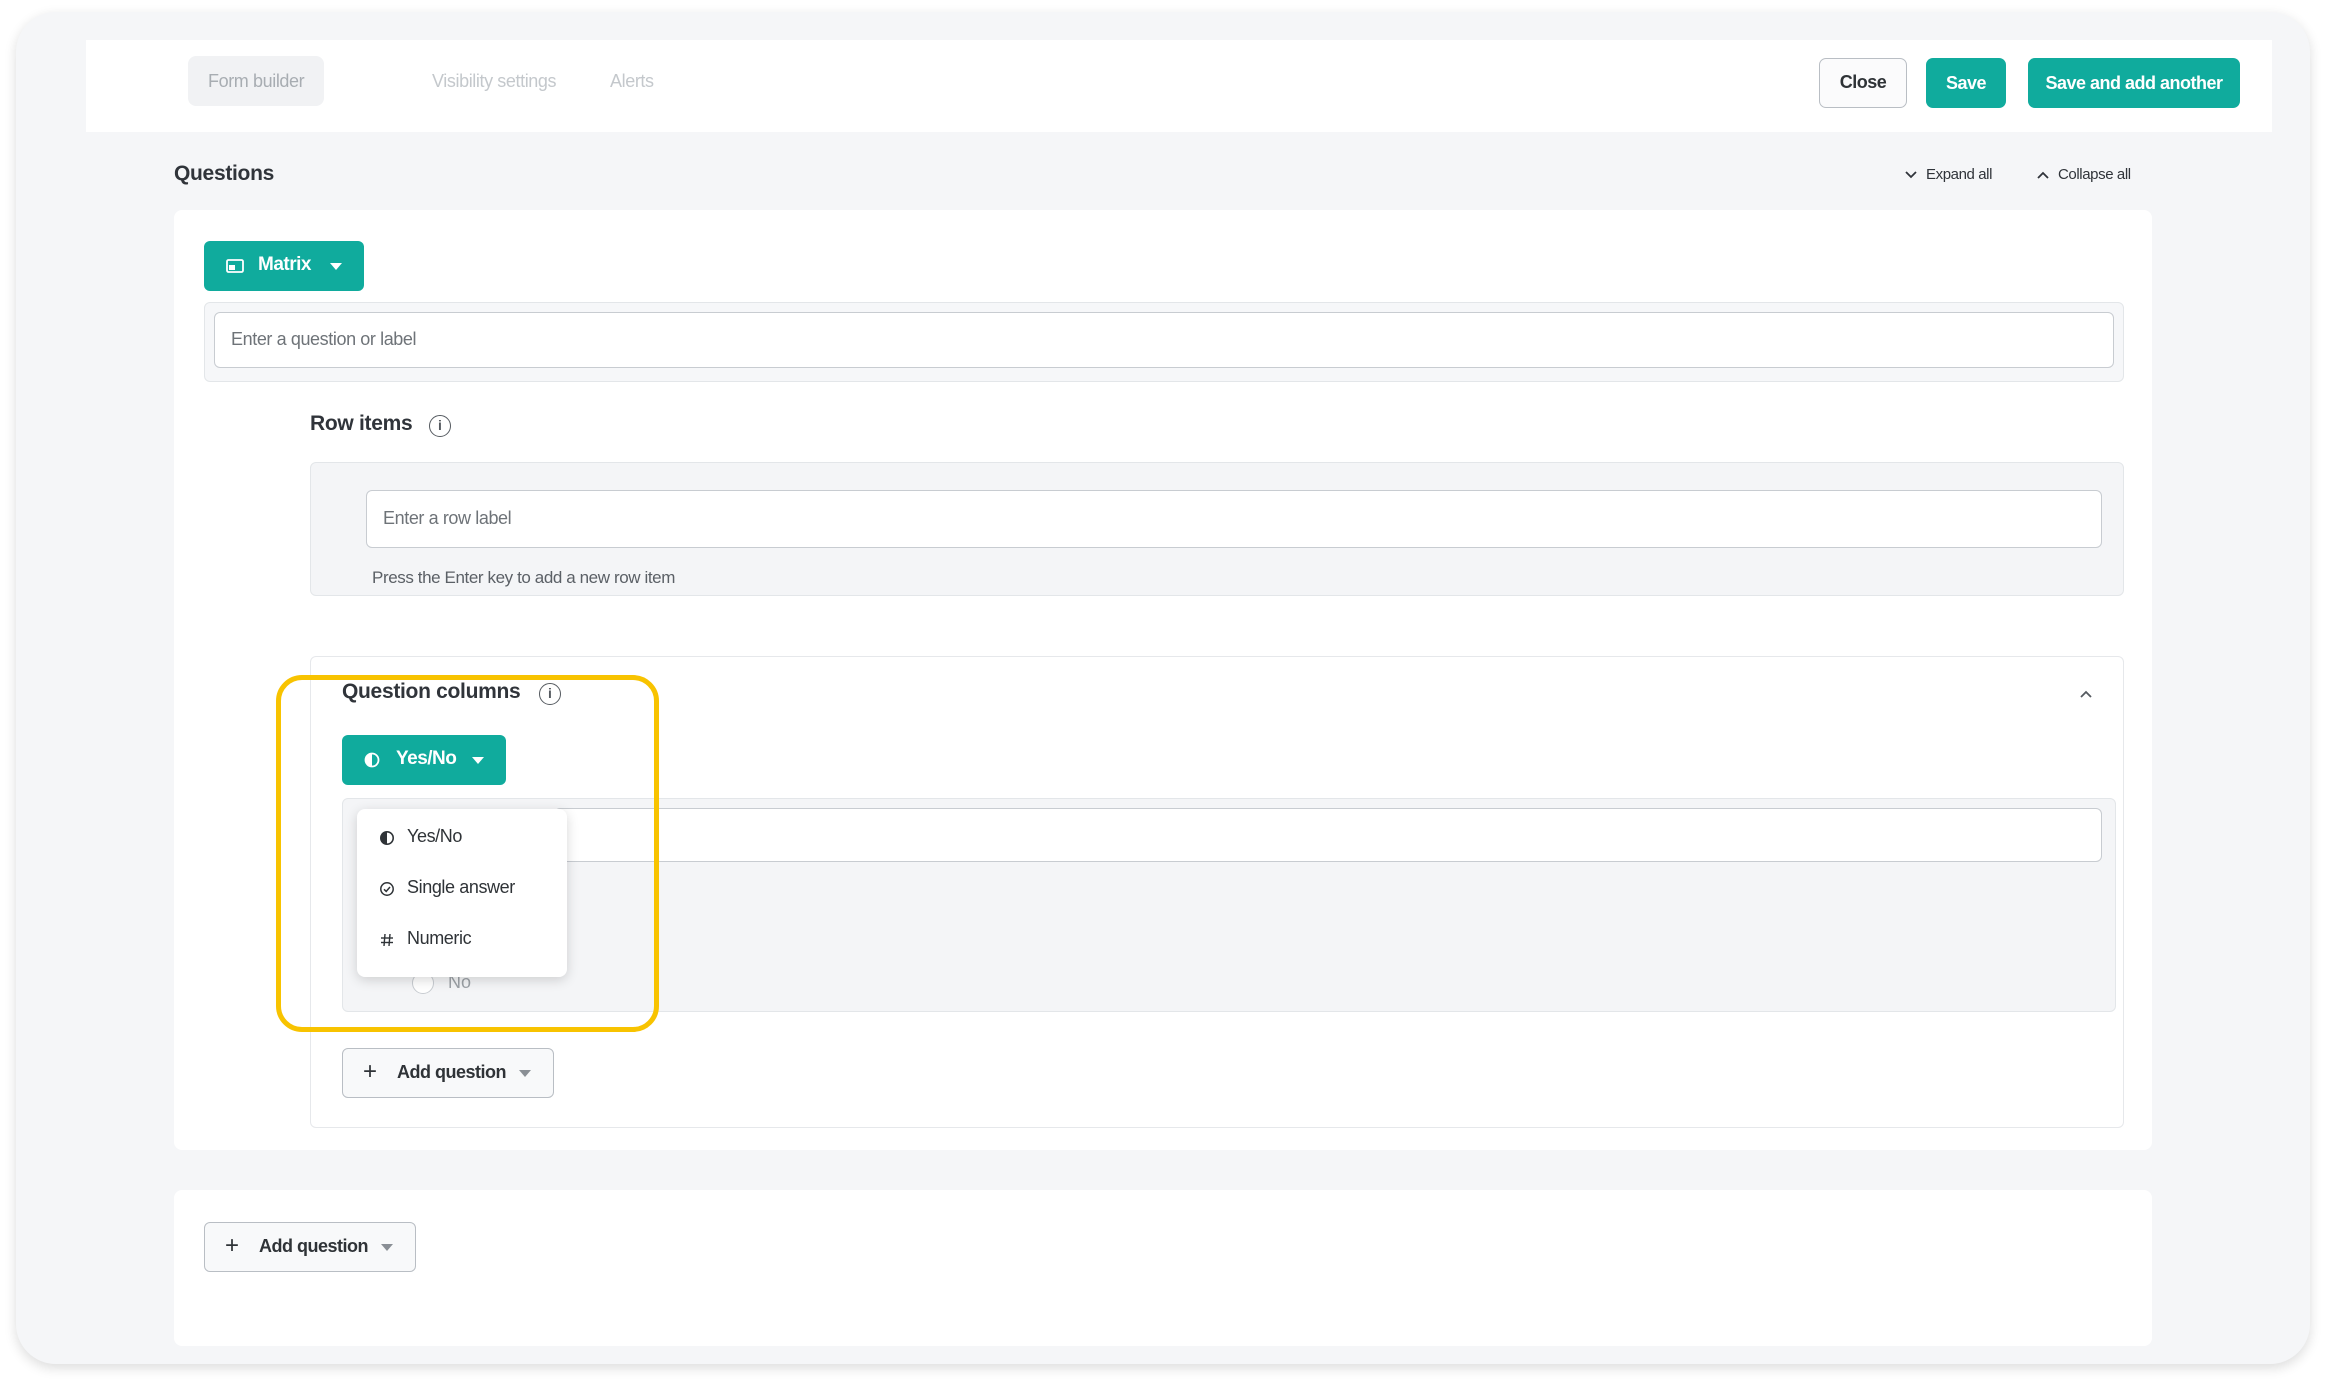 This screenshot has height=1386, width=2326. What do you see at coordinates (224, 173) in the screenshot?
I see `questions-title: Questions` at bounding box center [224, 173].